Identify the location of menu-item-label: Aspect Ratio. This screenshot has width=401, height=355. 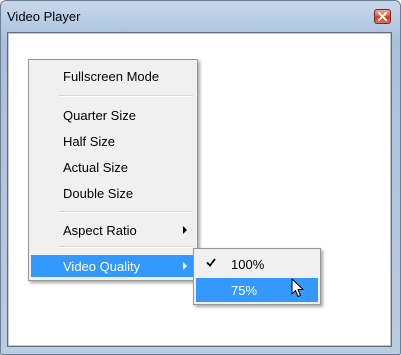
(100, 230).